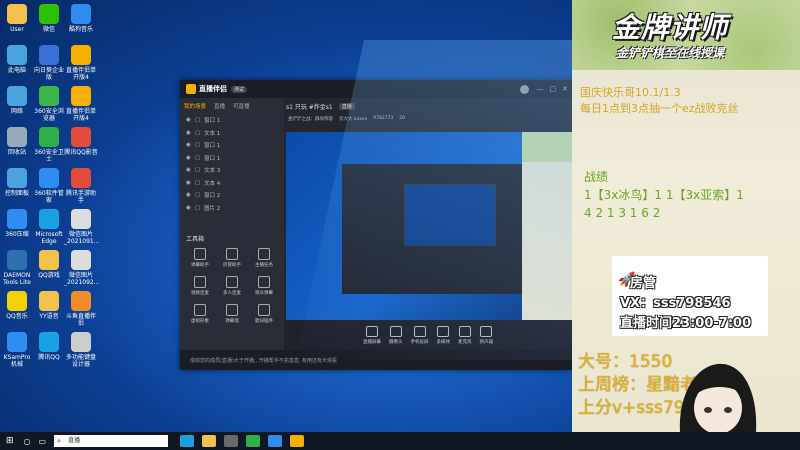 This screenshot has height=450, width=800. Describe the element at coordinates (297, 441) in the screenshot. I see `live-studio-taskbar-icon` at that location.